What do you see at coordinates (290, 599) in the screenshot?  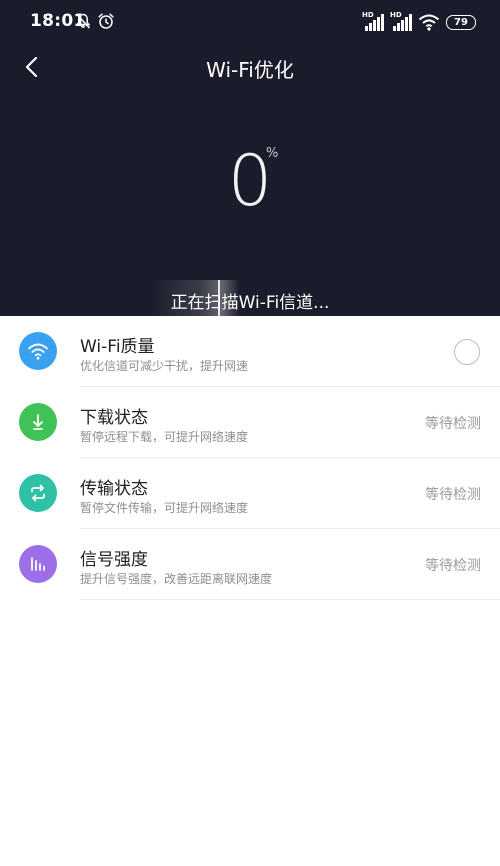 I see `divider` at bounding box center [290, 599].